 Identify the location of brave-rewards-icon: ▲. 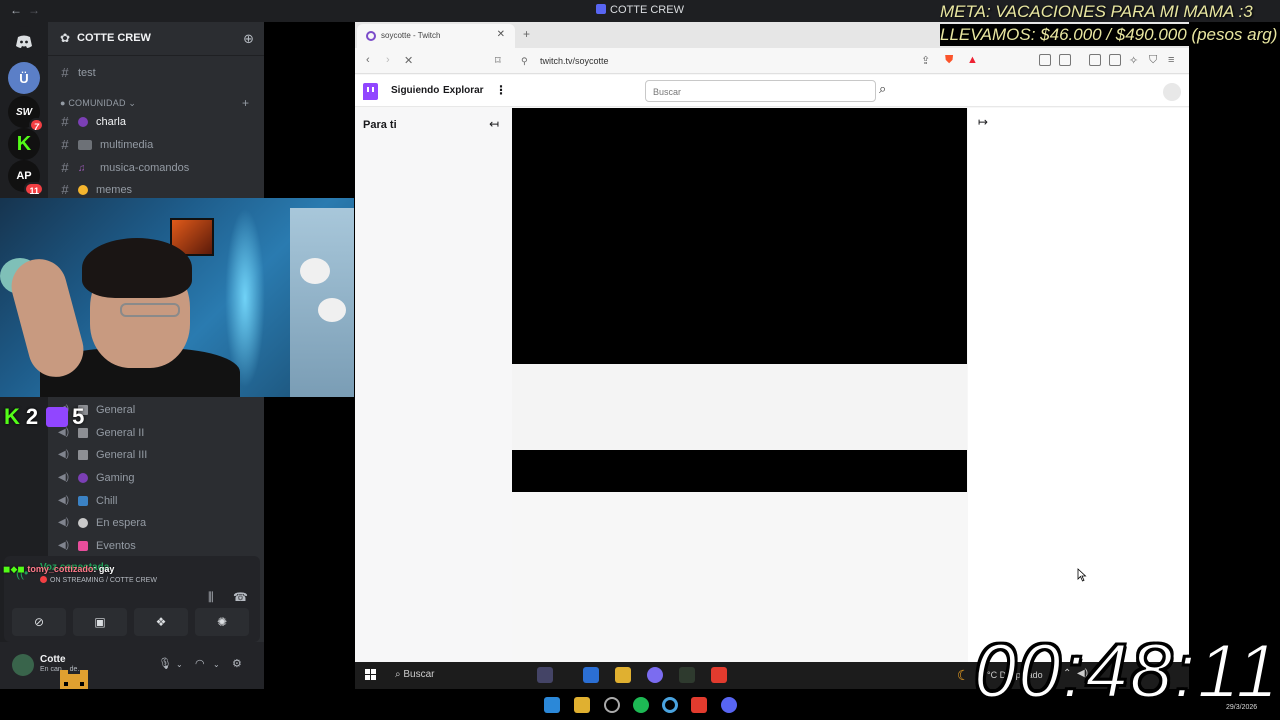
(972, 60).